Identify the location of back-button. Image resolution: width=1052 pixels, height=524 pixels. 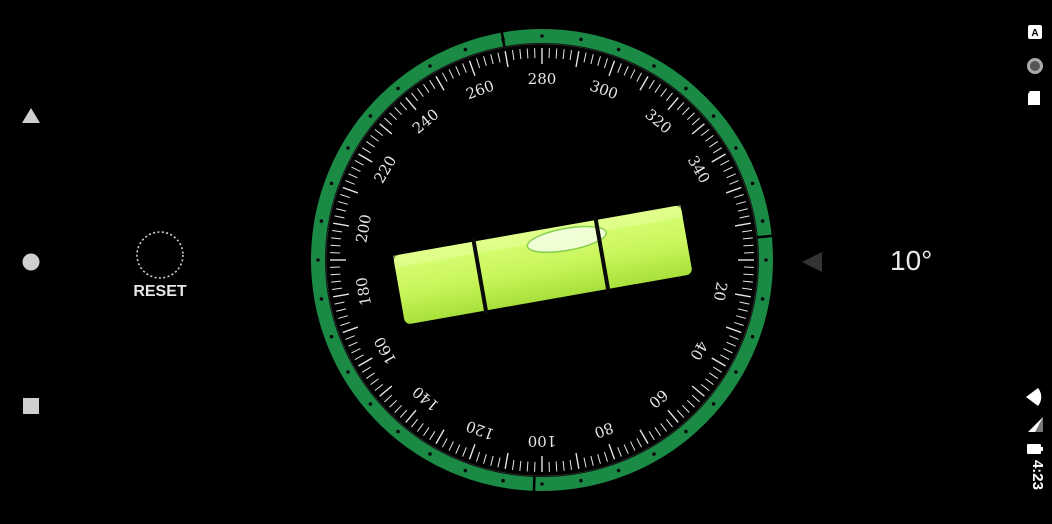
(31, 116).